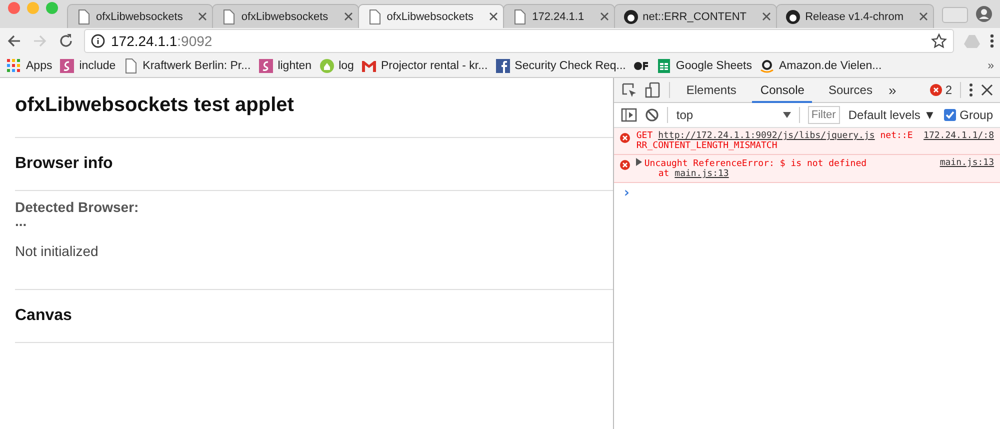  What do you see at coordinates (704, 66) in the screenshot?
I see `bookmark: Google Sheets` at bounding box center [704, 66].